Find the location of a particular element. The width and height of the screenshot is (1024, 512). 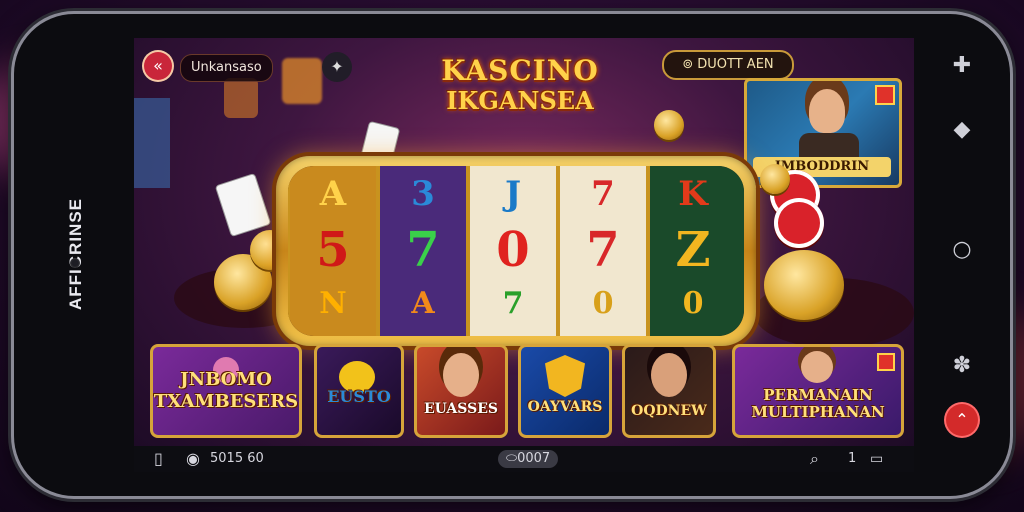

logo-line-1: KASCINO is located at coordinates (520, 70).